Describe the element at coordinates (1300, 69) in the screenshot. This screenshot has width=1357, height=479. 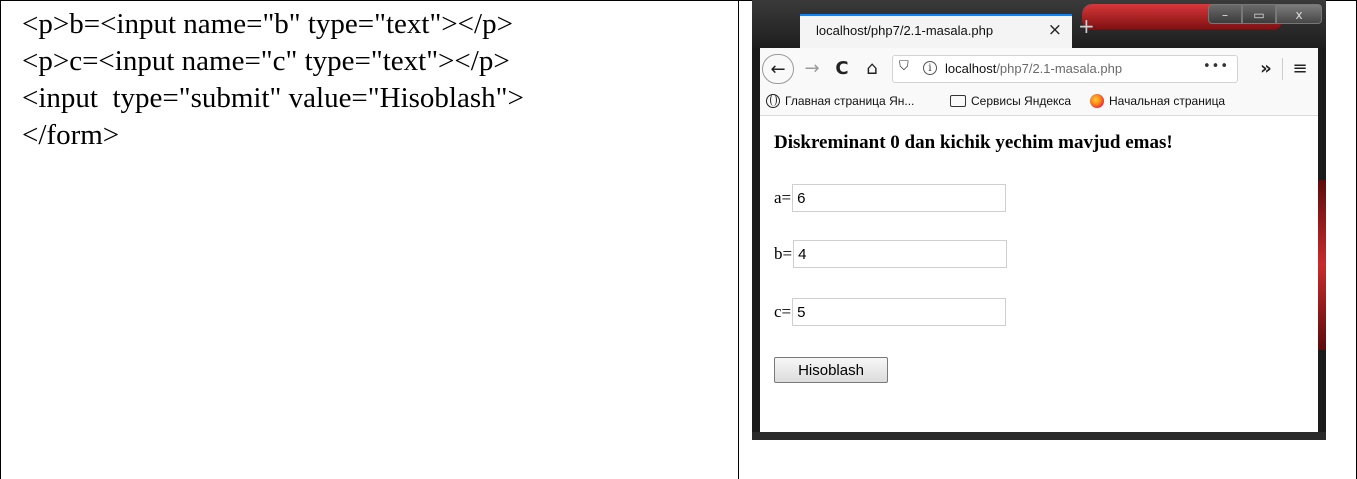
I see `hamburger-menu-icon: ≡` at that location.